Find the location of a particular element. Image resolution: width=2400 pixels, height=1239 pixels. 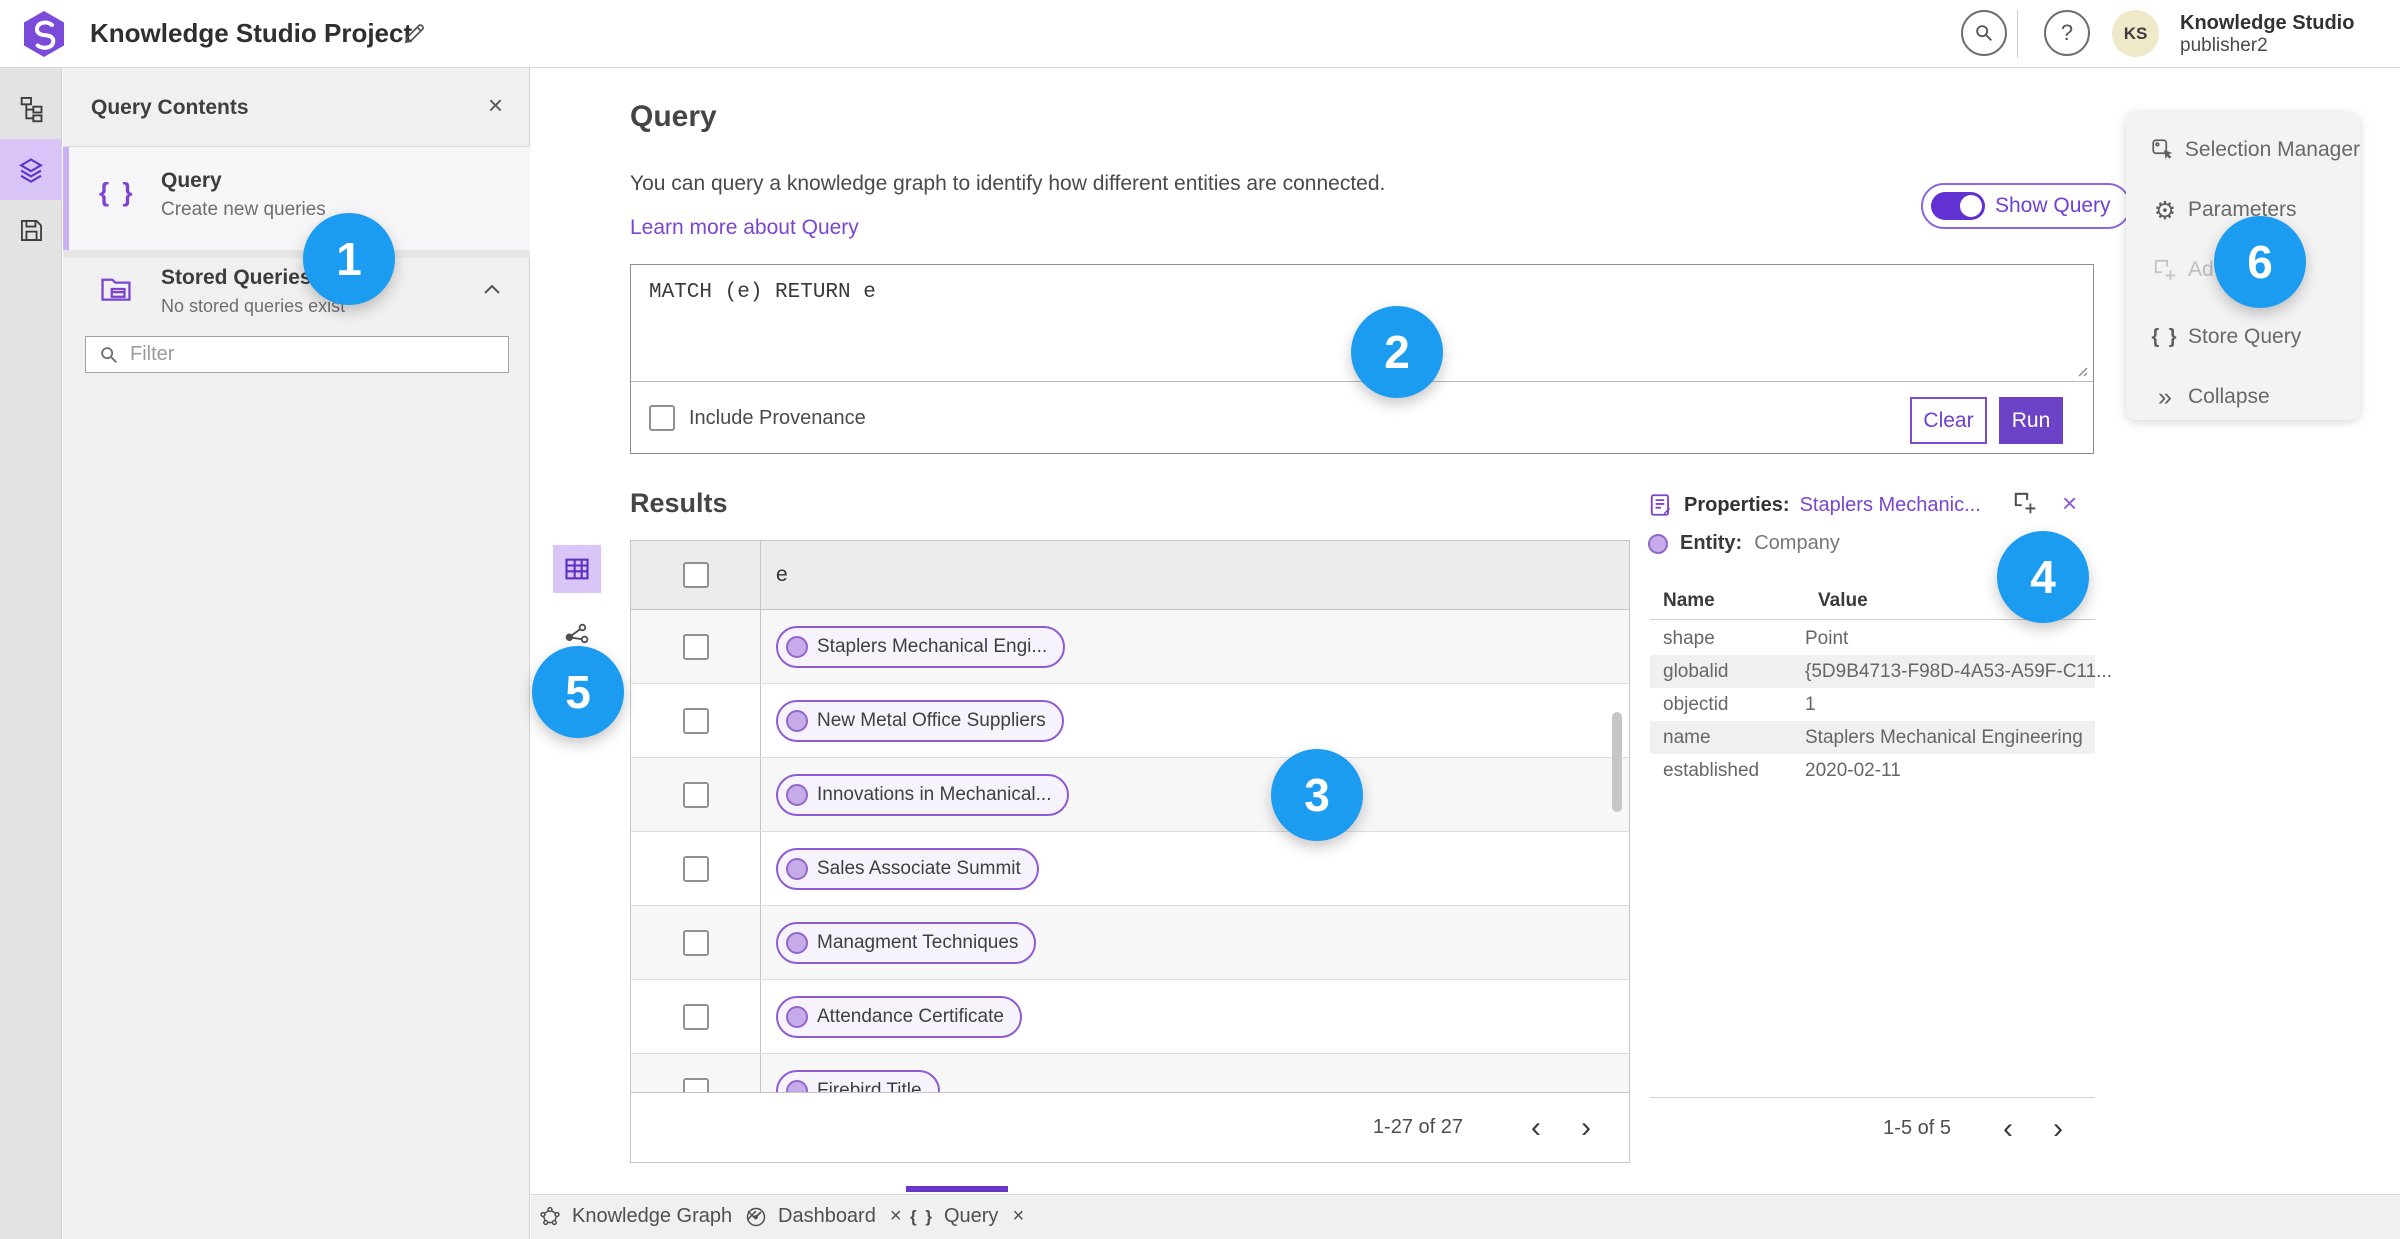

collapse-section-button is located at coordinates (492, 290).